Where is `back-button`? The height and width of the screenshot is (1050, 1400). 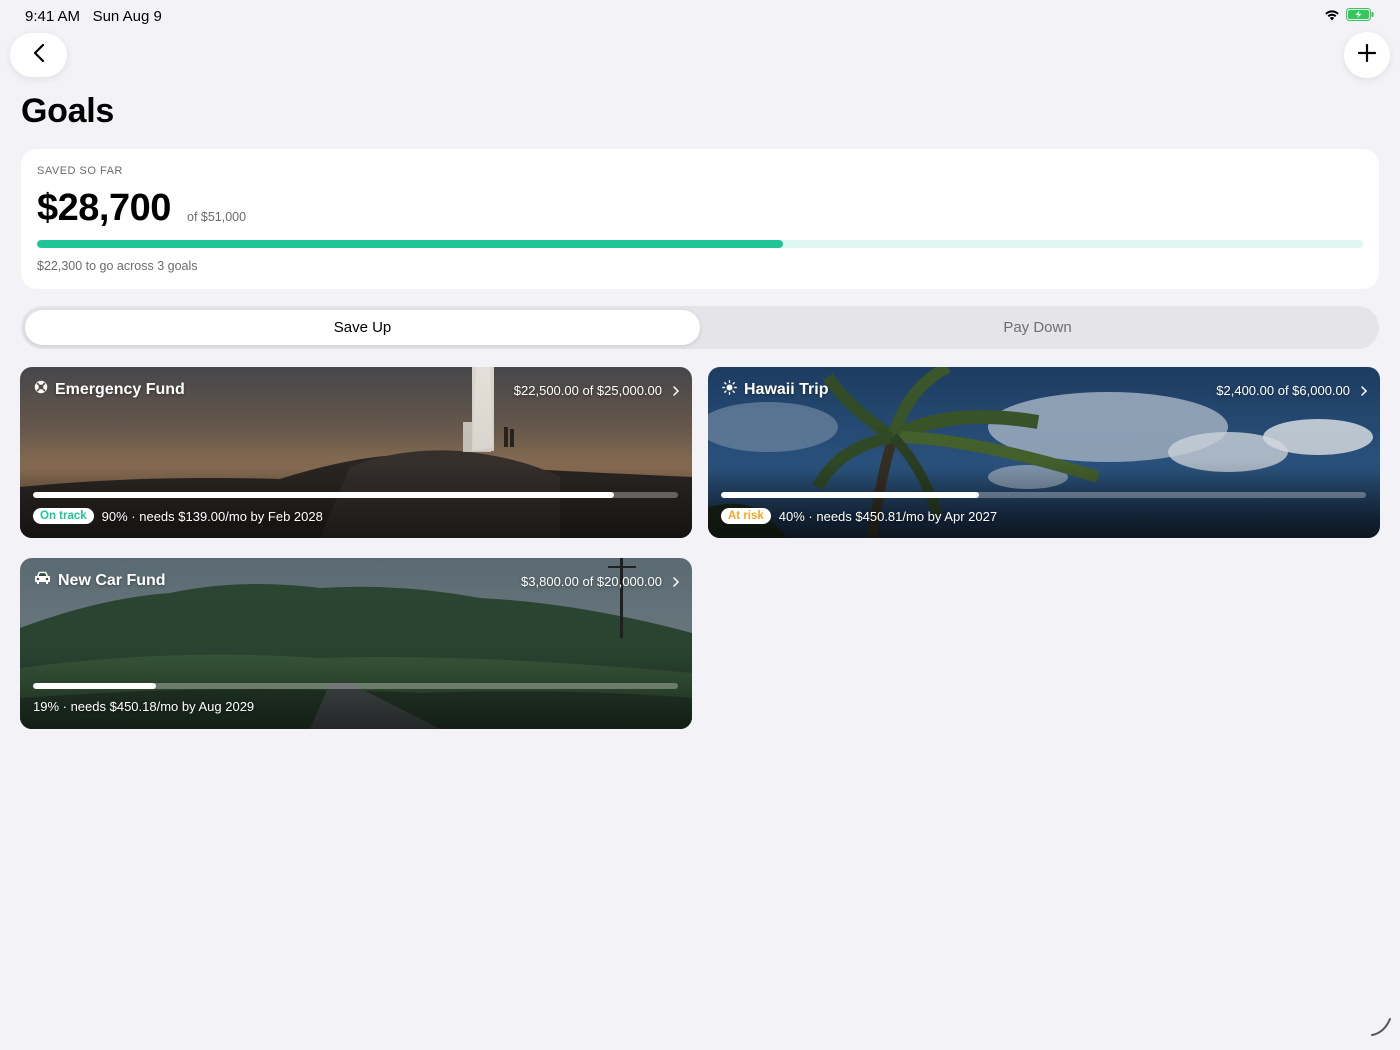
back-button is located at coordinates (38, 55).